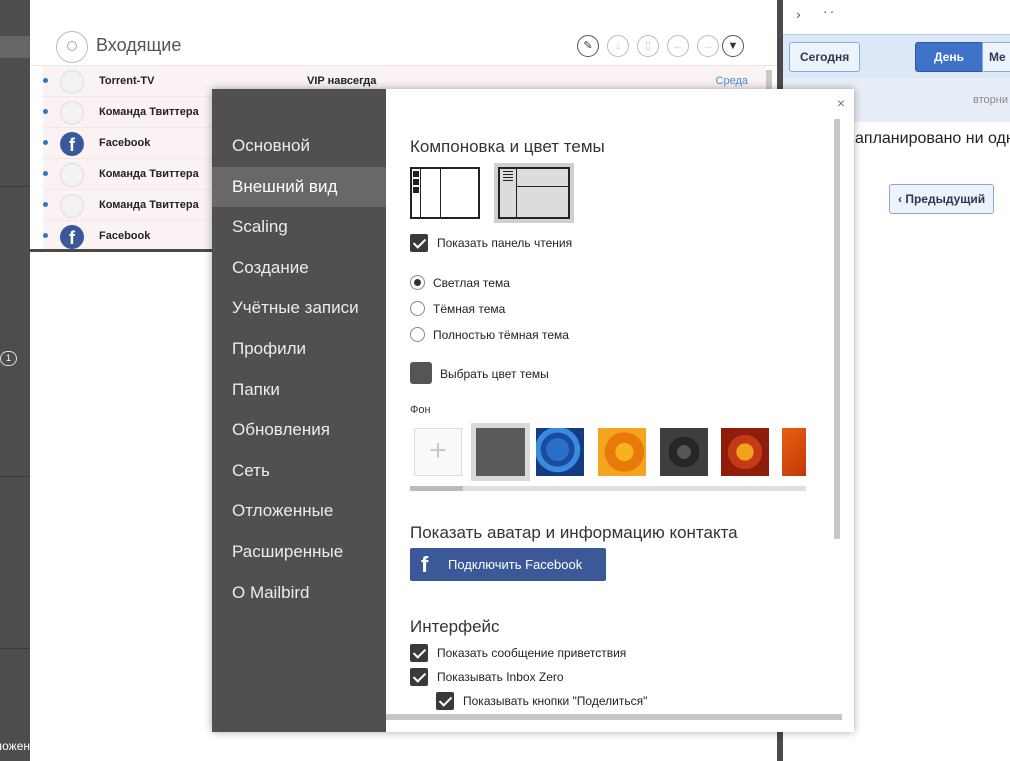 Image resolution: width=1010 pixels, height=761 pixels. What do you see at coordinates (421, 373) in the screenshot?
I see `theme-color-swatch` at bounding box center [421, 373].